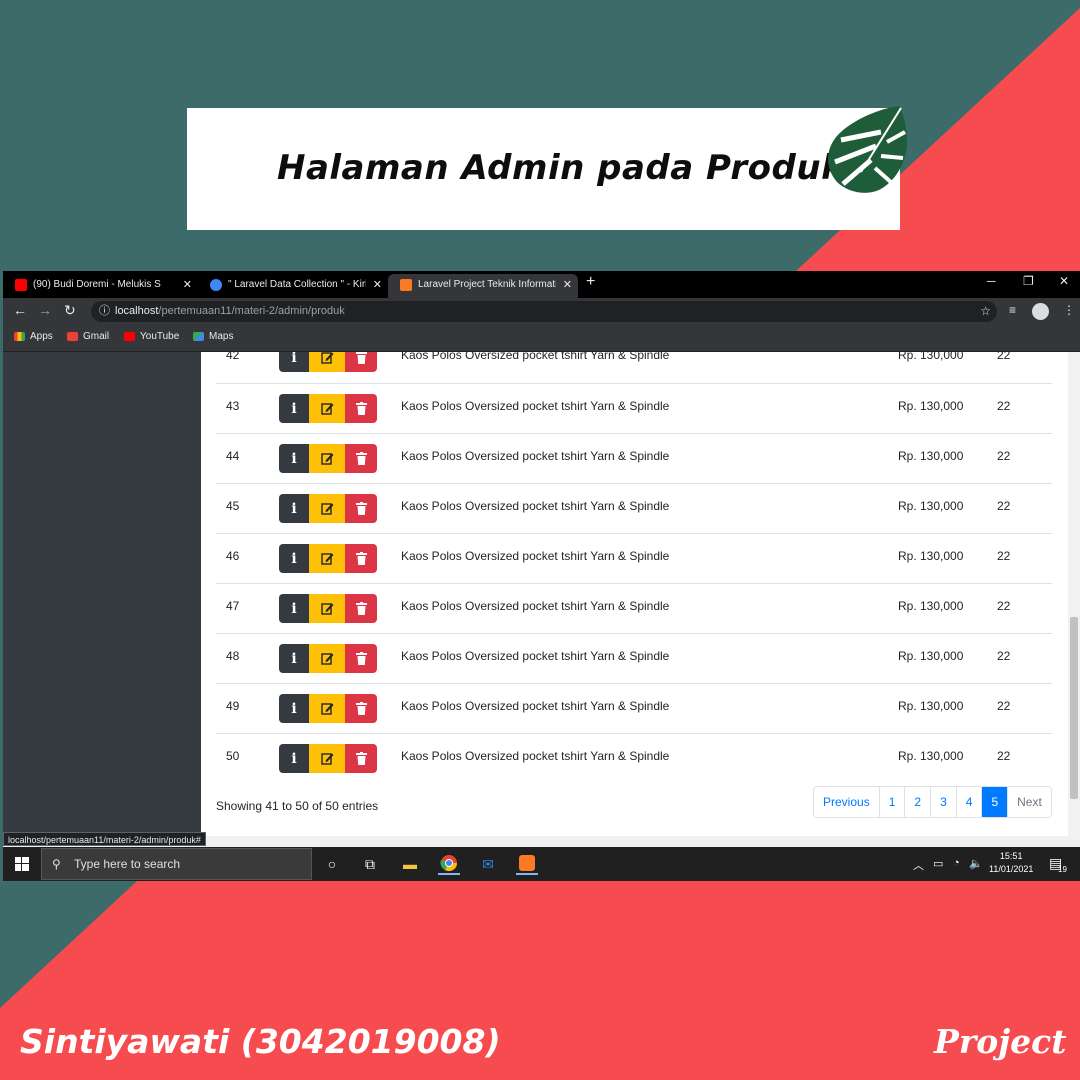 The height and width of the screenshot is (1080, 1080). What do you see at coordinates (297, 806) in the screenshot?
I see `entries-info: Showing 41 to 50 of 50 entries` at bounding box center [297, 806].